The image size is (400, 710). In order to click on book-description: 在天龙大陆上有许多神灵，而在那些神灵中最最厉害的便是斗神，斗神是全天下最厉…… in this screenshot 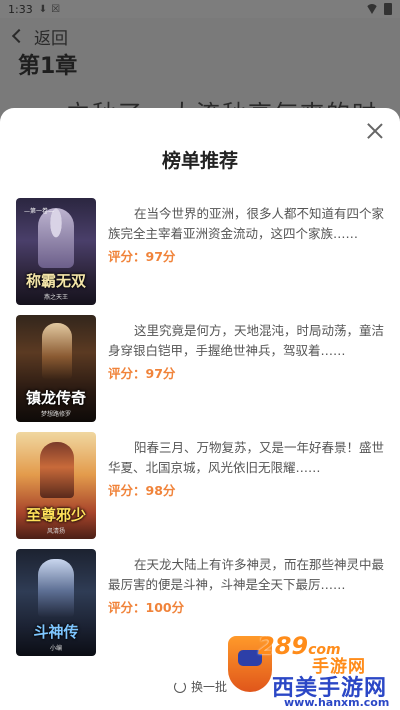, I will do `click(246, 574)`.